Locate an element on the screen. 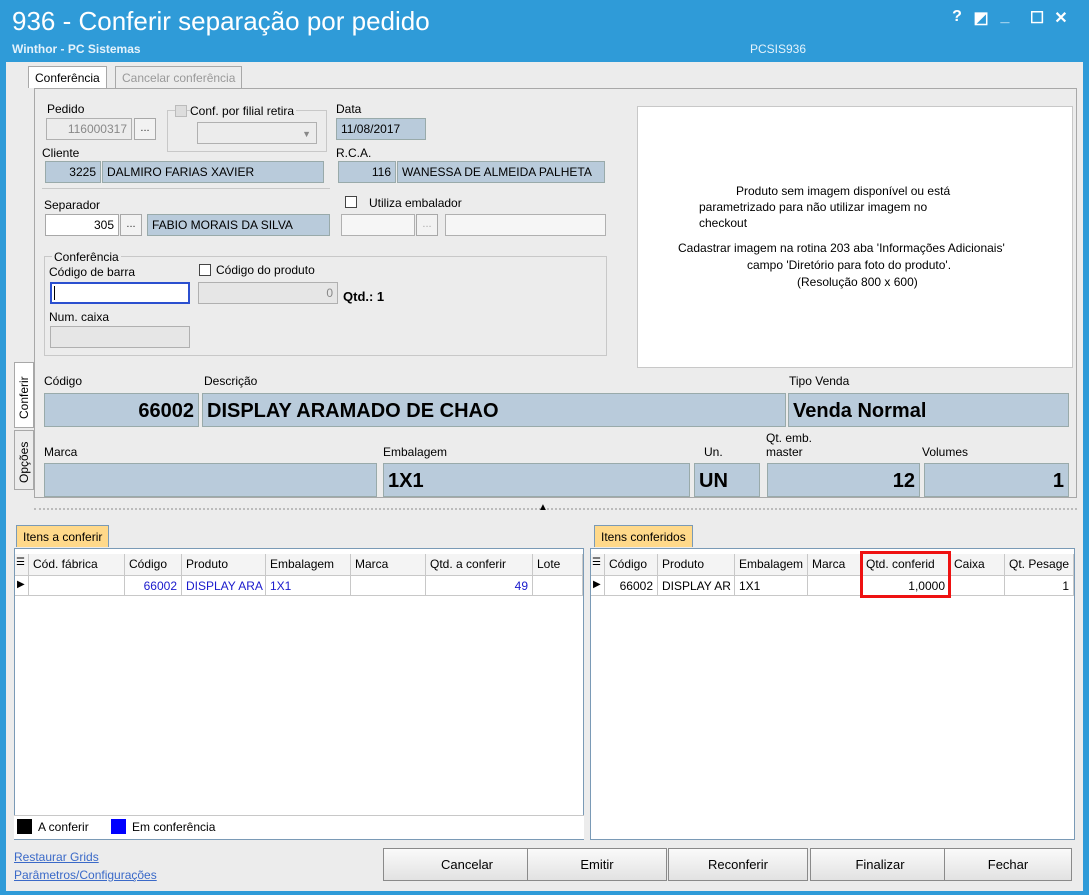  un-label: Un. is located at coordinates (713, 452).